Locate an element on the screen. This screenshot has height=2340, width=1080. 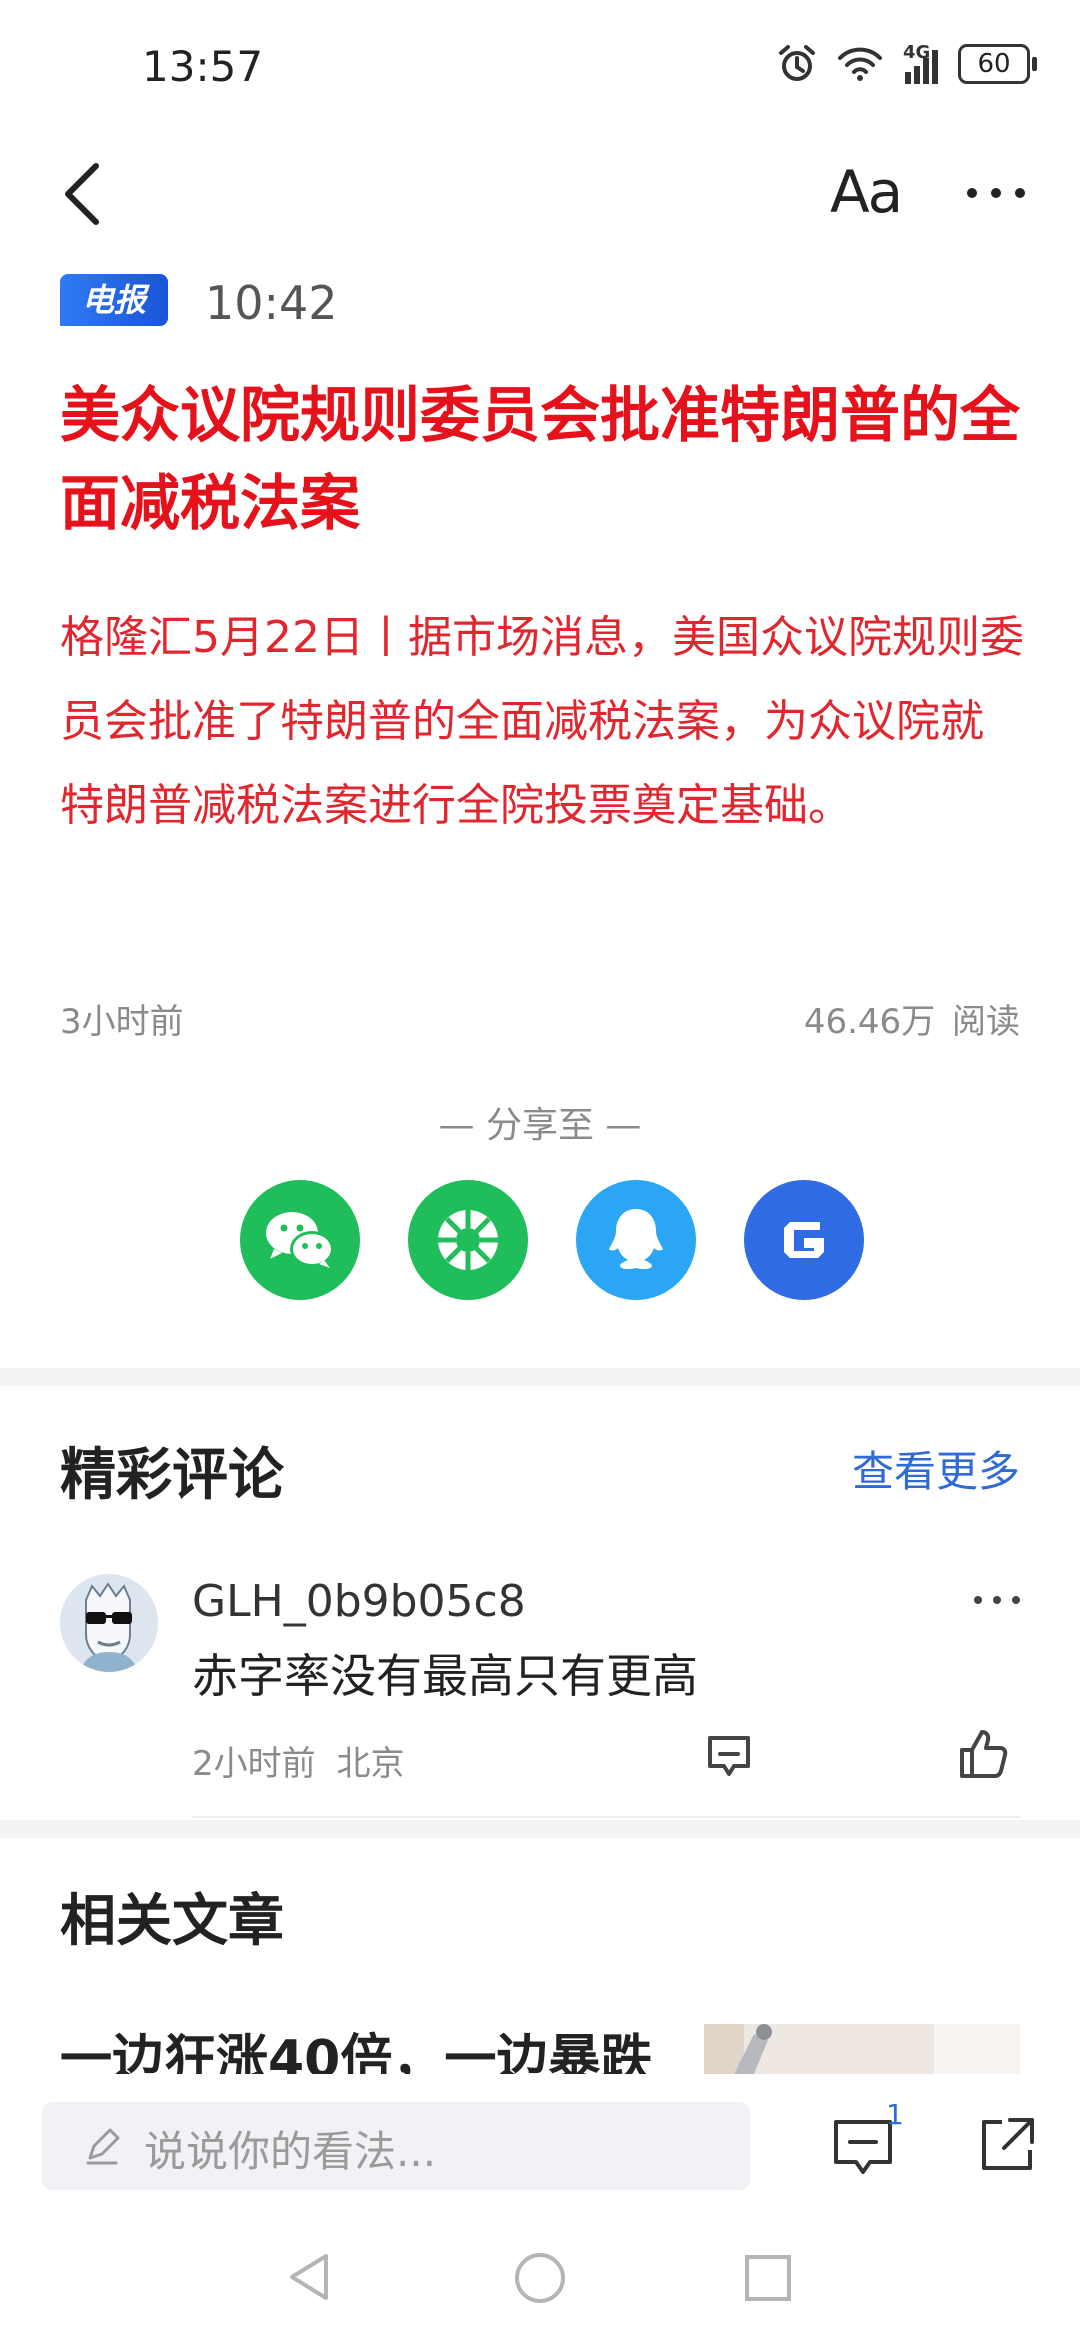
status-icons: 4G 60 is located at coordinates (907, 63).